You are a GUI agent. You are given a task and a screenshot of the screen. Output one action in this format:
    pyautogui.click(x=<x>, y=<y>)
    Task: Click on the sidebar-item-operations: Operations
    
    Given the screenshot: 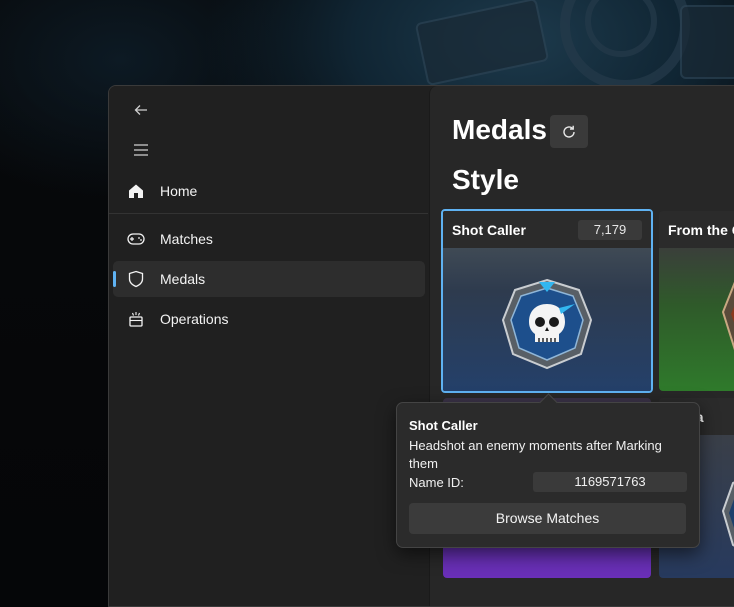 What is the action you would take?
    pyautogui.click(x=269, y=319)
    